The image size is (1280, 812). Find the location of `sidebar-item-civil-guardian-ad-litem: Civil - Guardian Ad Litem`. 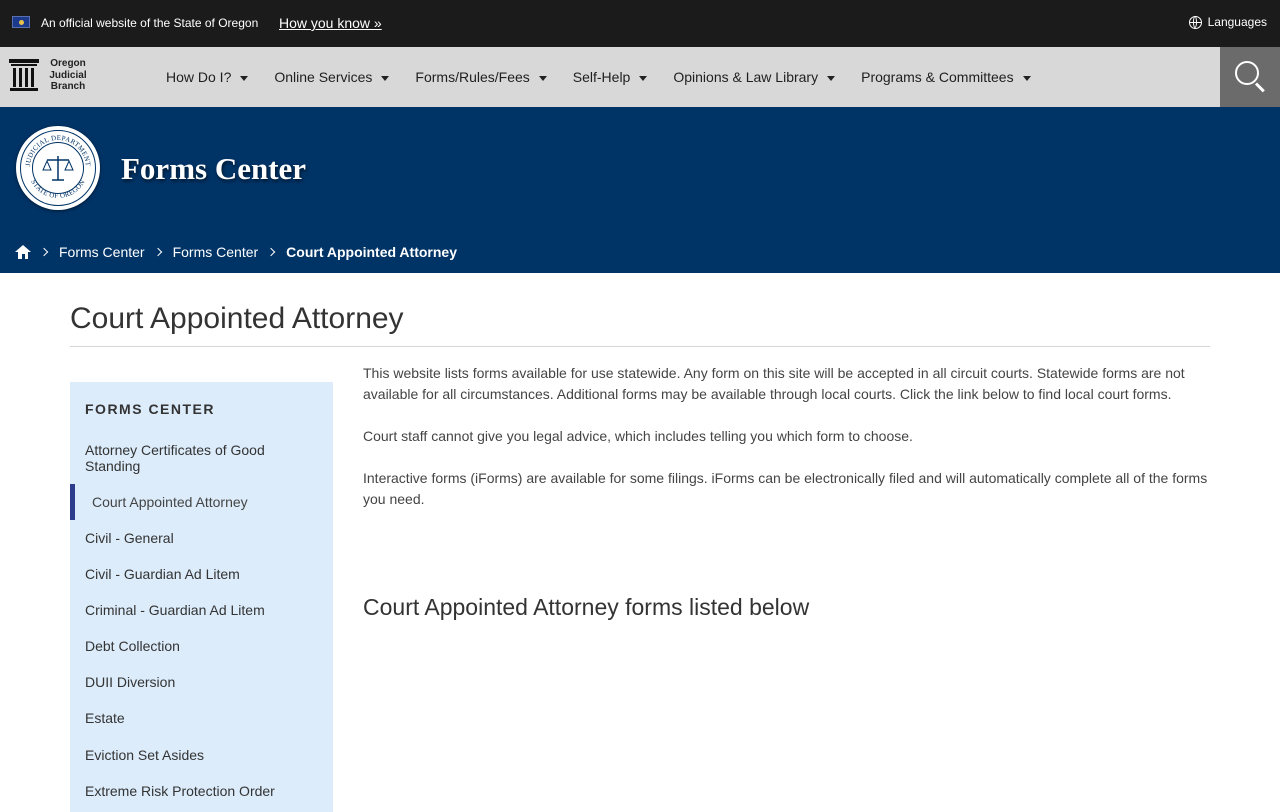

sidebar-item-civil-guardian-ad-litem: Civil - Guardian Ad Litem is located at coordinates (197, 574).